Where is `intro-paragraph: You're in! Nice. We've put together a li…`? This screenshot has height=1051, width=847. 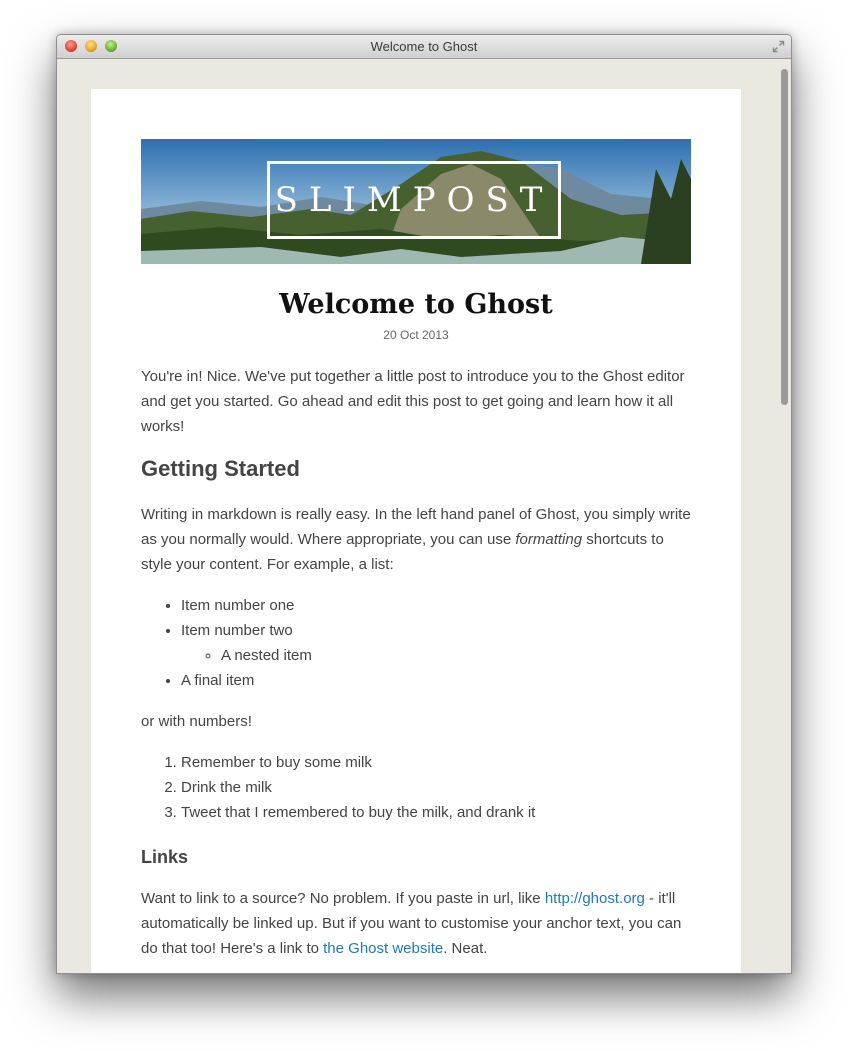
intro-paragraph: You're in! Nice. We've put together a li… is located at coordinates (413, 401).